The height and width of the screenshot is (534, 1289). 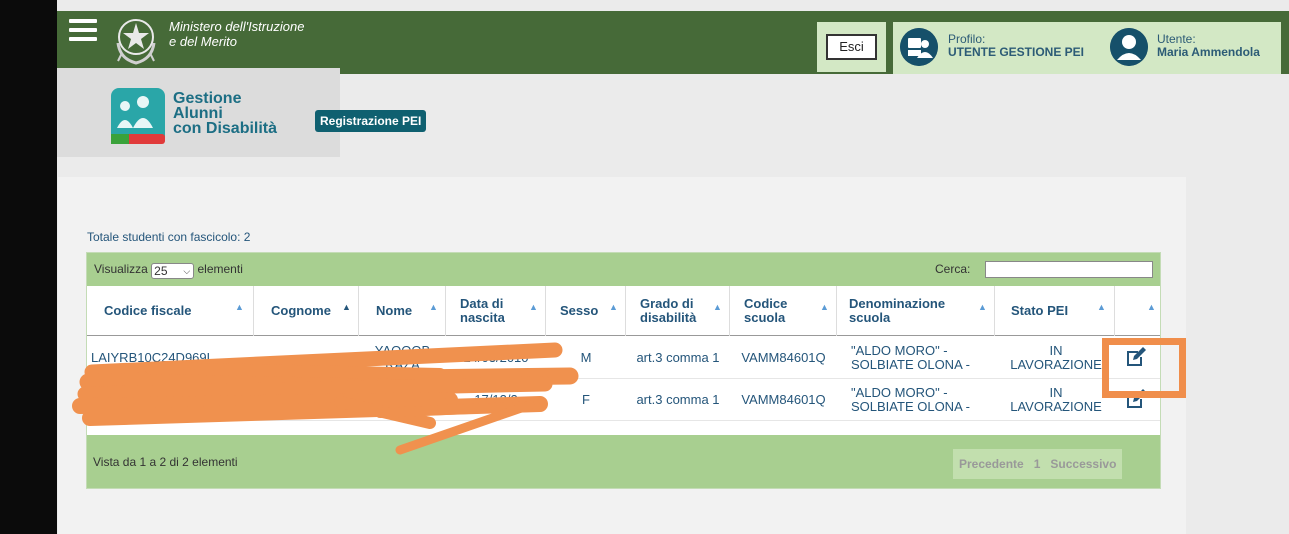 What do you see at coordinates (152, 357) in the screenshot?
I see `cell-codice-fiscale: LAIYRB10C24D969L` at bounding box center [152, 357].